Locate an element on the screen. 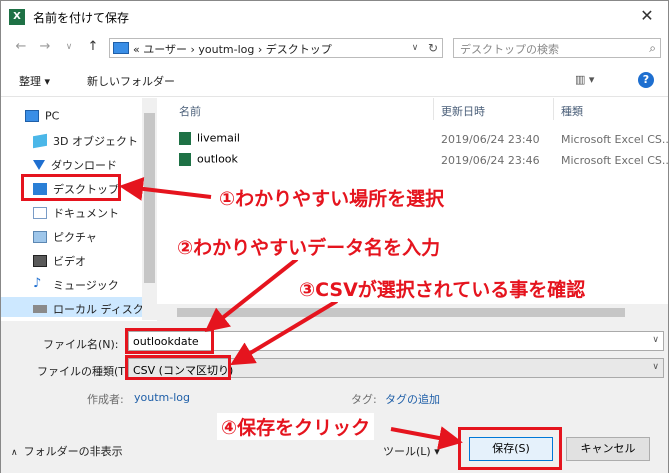 The height and width of the screenshot is (474, 669). chevron-up-icon: ∧ is located at coordinates (14, 453).